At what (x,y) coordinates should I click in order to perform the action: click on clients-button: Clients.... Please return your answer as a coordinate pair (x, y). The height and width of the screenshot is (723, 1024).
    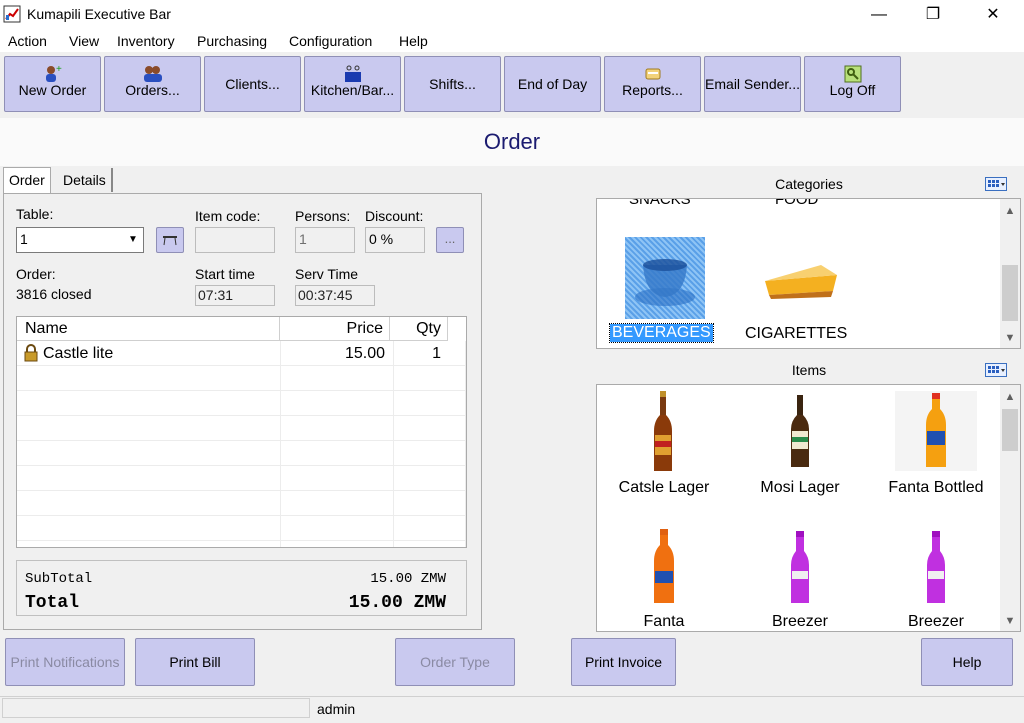
    Looking at the image, I should click on (252, 84).